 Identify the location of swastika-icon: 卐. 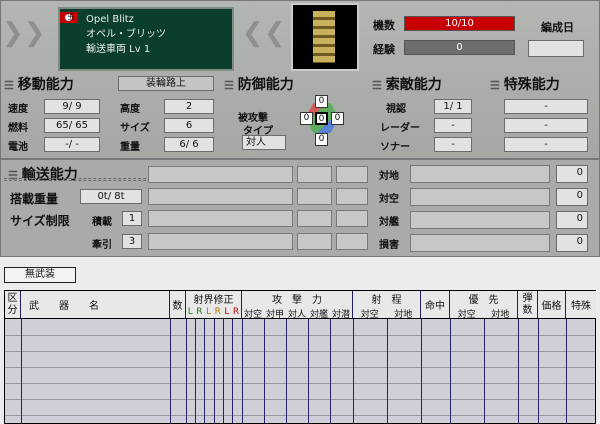
(70, 17).